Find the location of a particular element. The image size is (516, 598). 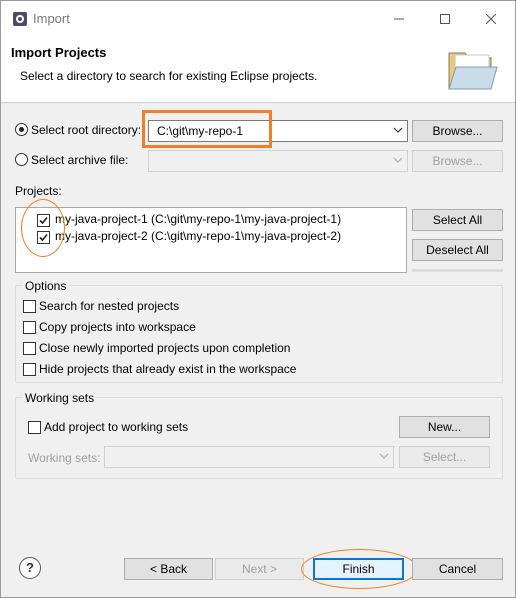

archive-file-radio is located at coordinates (21, 159).